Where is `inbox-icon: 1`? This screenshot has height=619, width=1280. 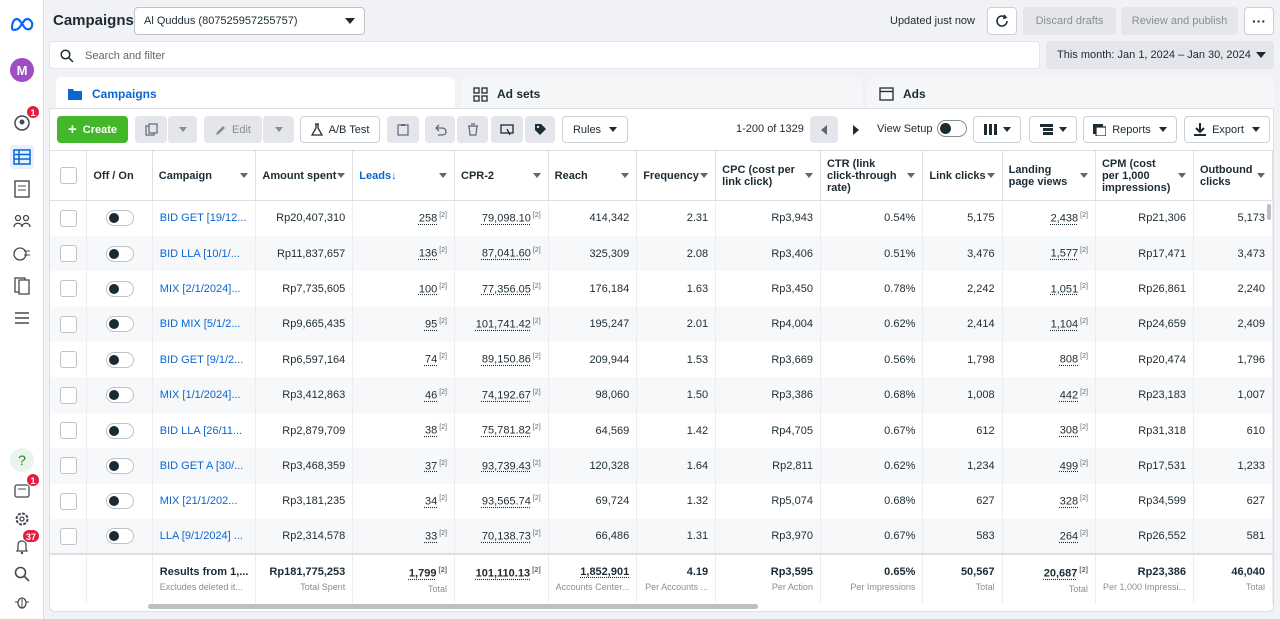 inbox-icon: 1 is located at coordinates (25, 488).